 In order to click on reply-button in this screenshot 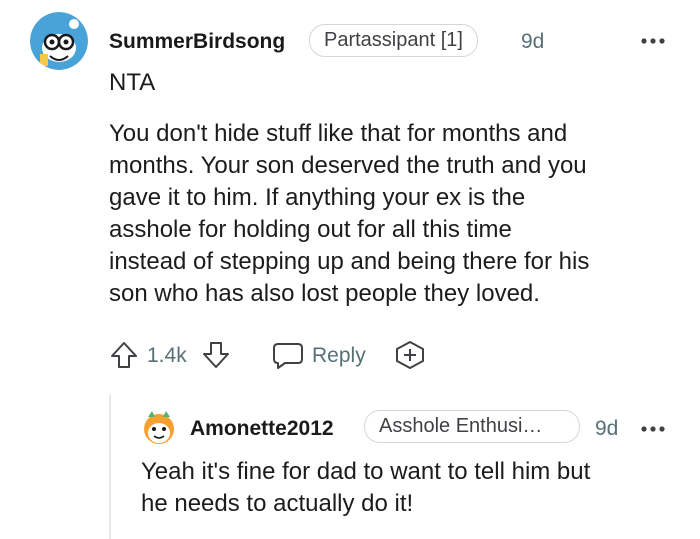, I will do `click(288, 355)`.